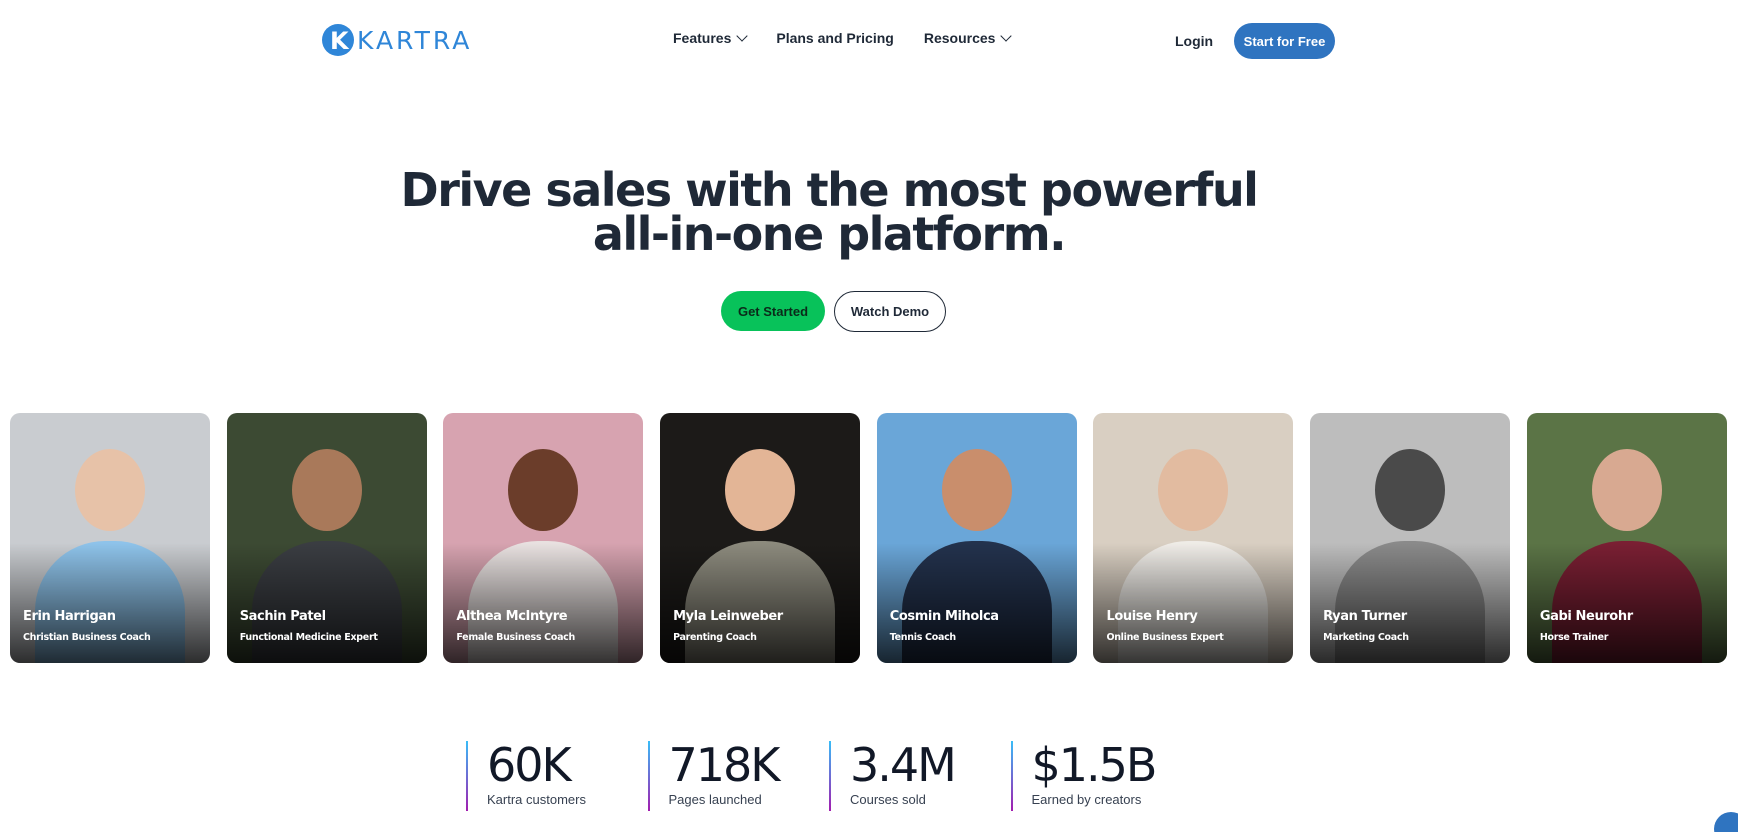 The width and height of the screenshot is (1738, 832). I want to click on stat-value: 718K, so click(724, 765).